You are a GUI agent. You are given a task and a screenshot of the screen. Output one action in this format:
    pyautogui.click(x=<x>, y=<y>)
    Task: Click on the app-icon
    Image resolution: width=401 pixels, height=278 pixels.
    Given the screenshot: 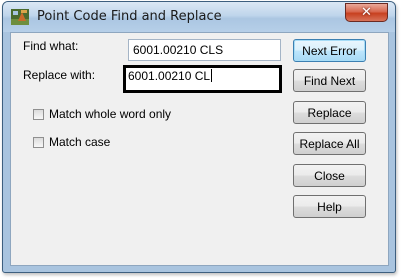 What is the action you would take?
    pyautogui.click(x=20, y=17)
    